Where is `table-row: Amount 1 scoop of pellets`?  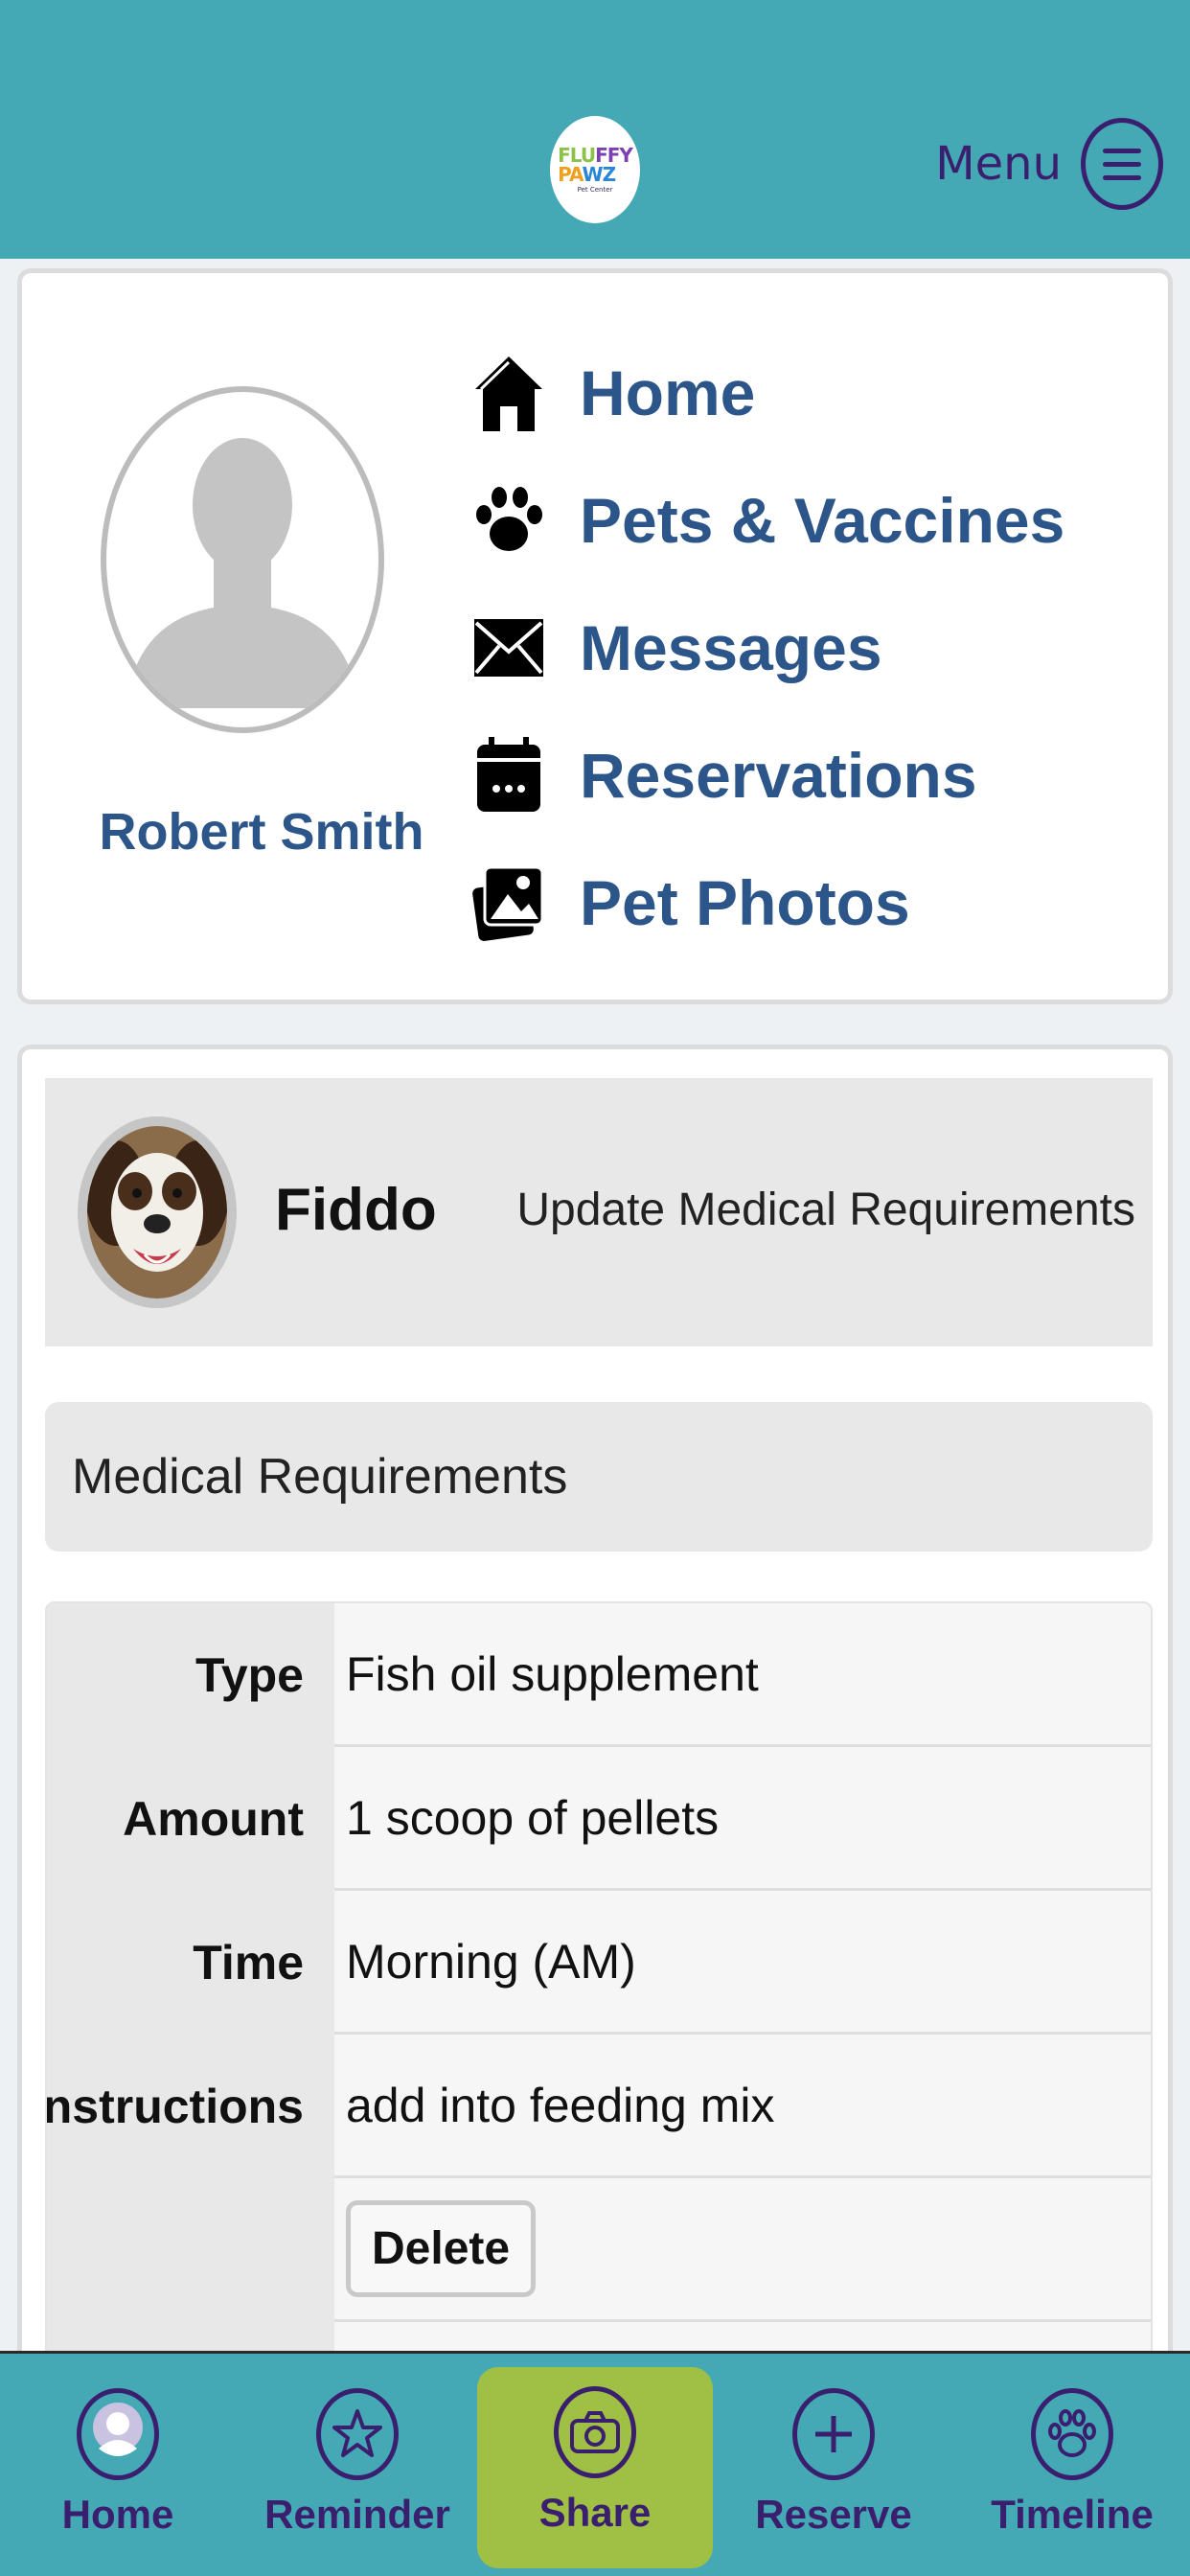 table-row: Amount 1 scoop of pellets is located at coordinates (599, 1819).